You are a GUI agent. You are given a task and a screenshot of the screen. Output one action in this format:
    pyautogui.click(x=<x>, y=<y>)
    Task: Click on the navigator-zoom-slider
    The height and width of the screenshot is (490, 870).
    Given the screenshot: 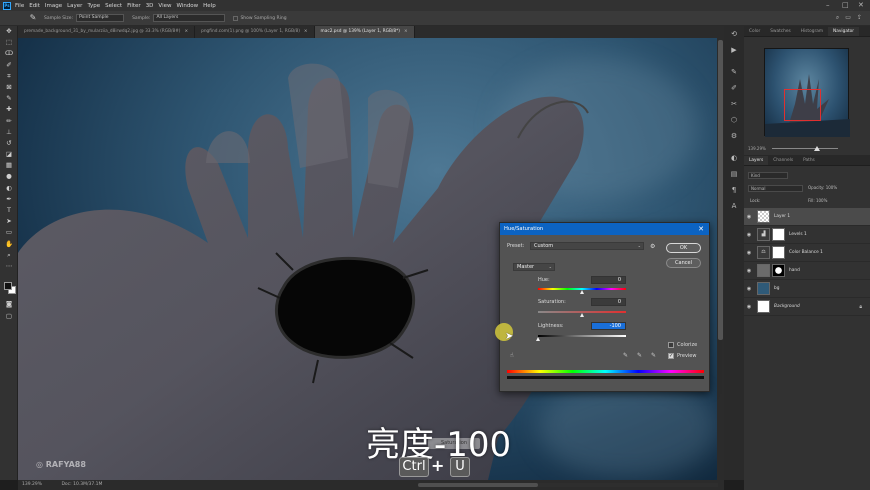 What is the action you would take?
    pyautogui.click(x=805, y=148)
    